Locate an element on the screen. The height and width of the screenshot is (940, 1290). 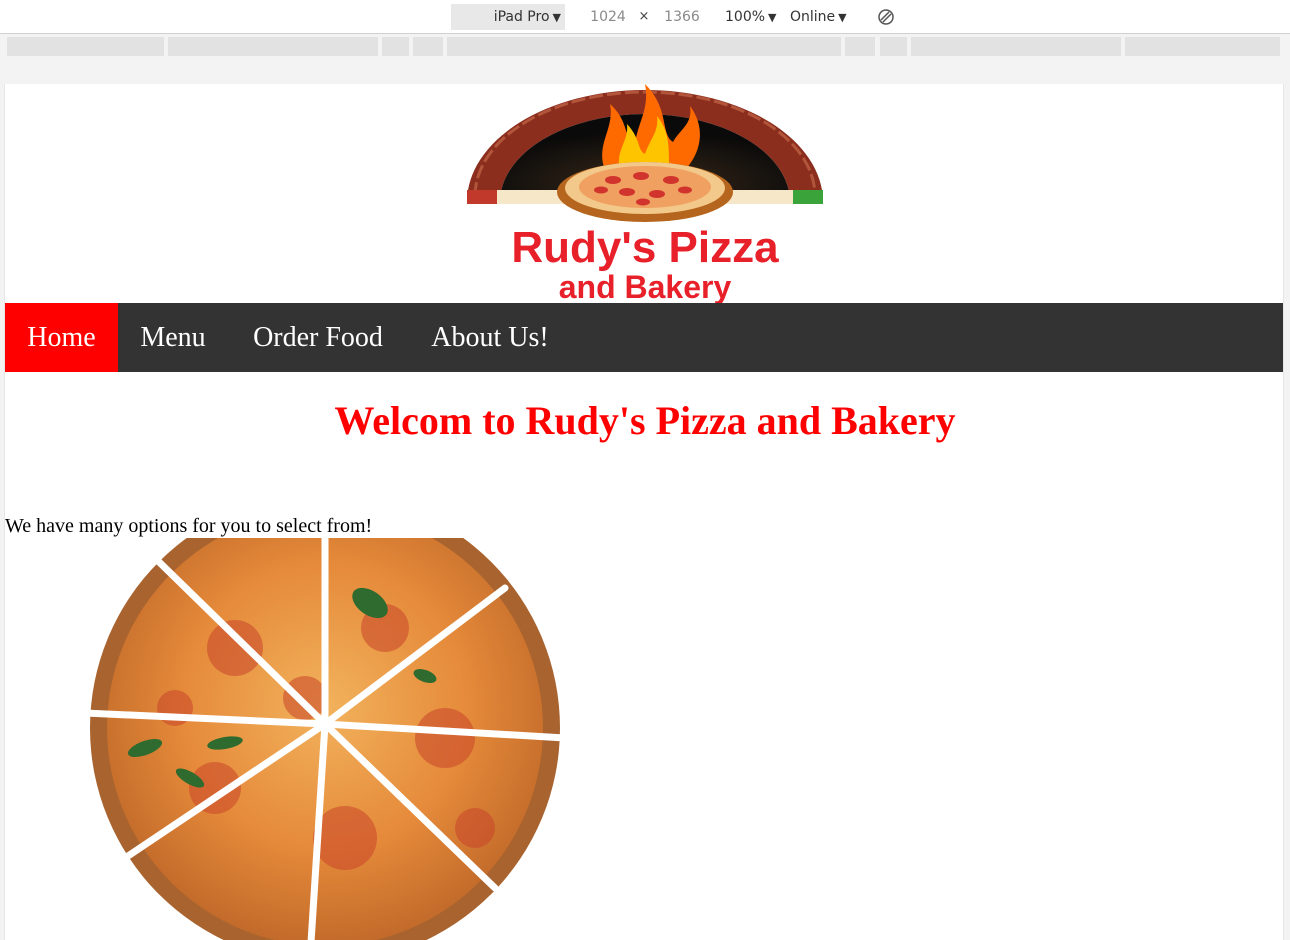
rotate-icon is located at coordinates (886, 17).